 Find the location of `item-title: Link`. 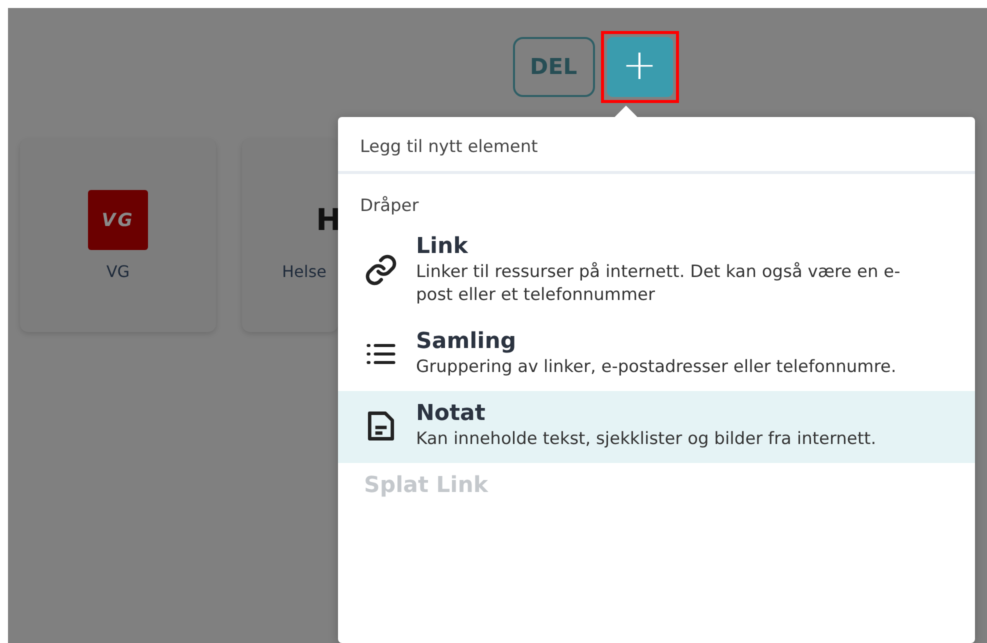

item-title: Link is located at coordinates (443, 246).